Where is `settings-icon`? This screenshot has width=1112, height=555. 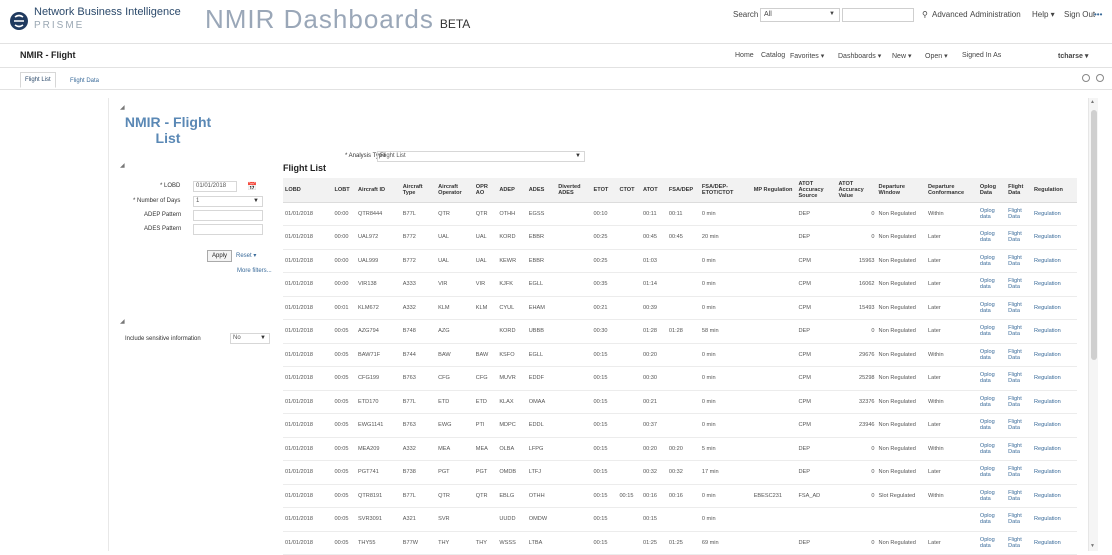
settings-icon is located at coordinates (1086, 78).